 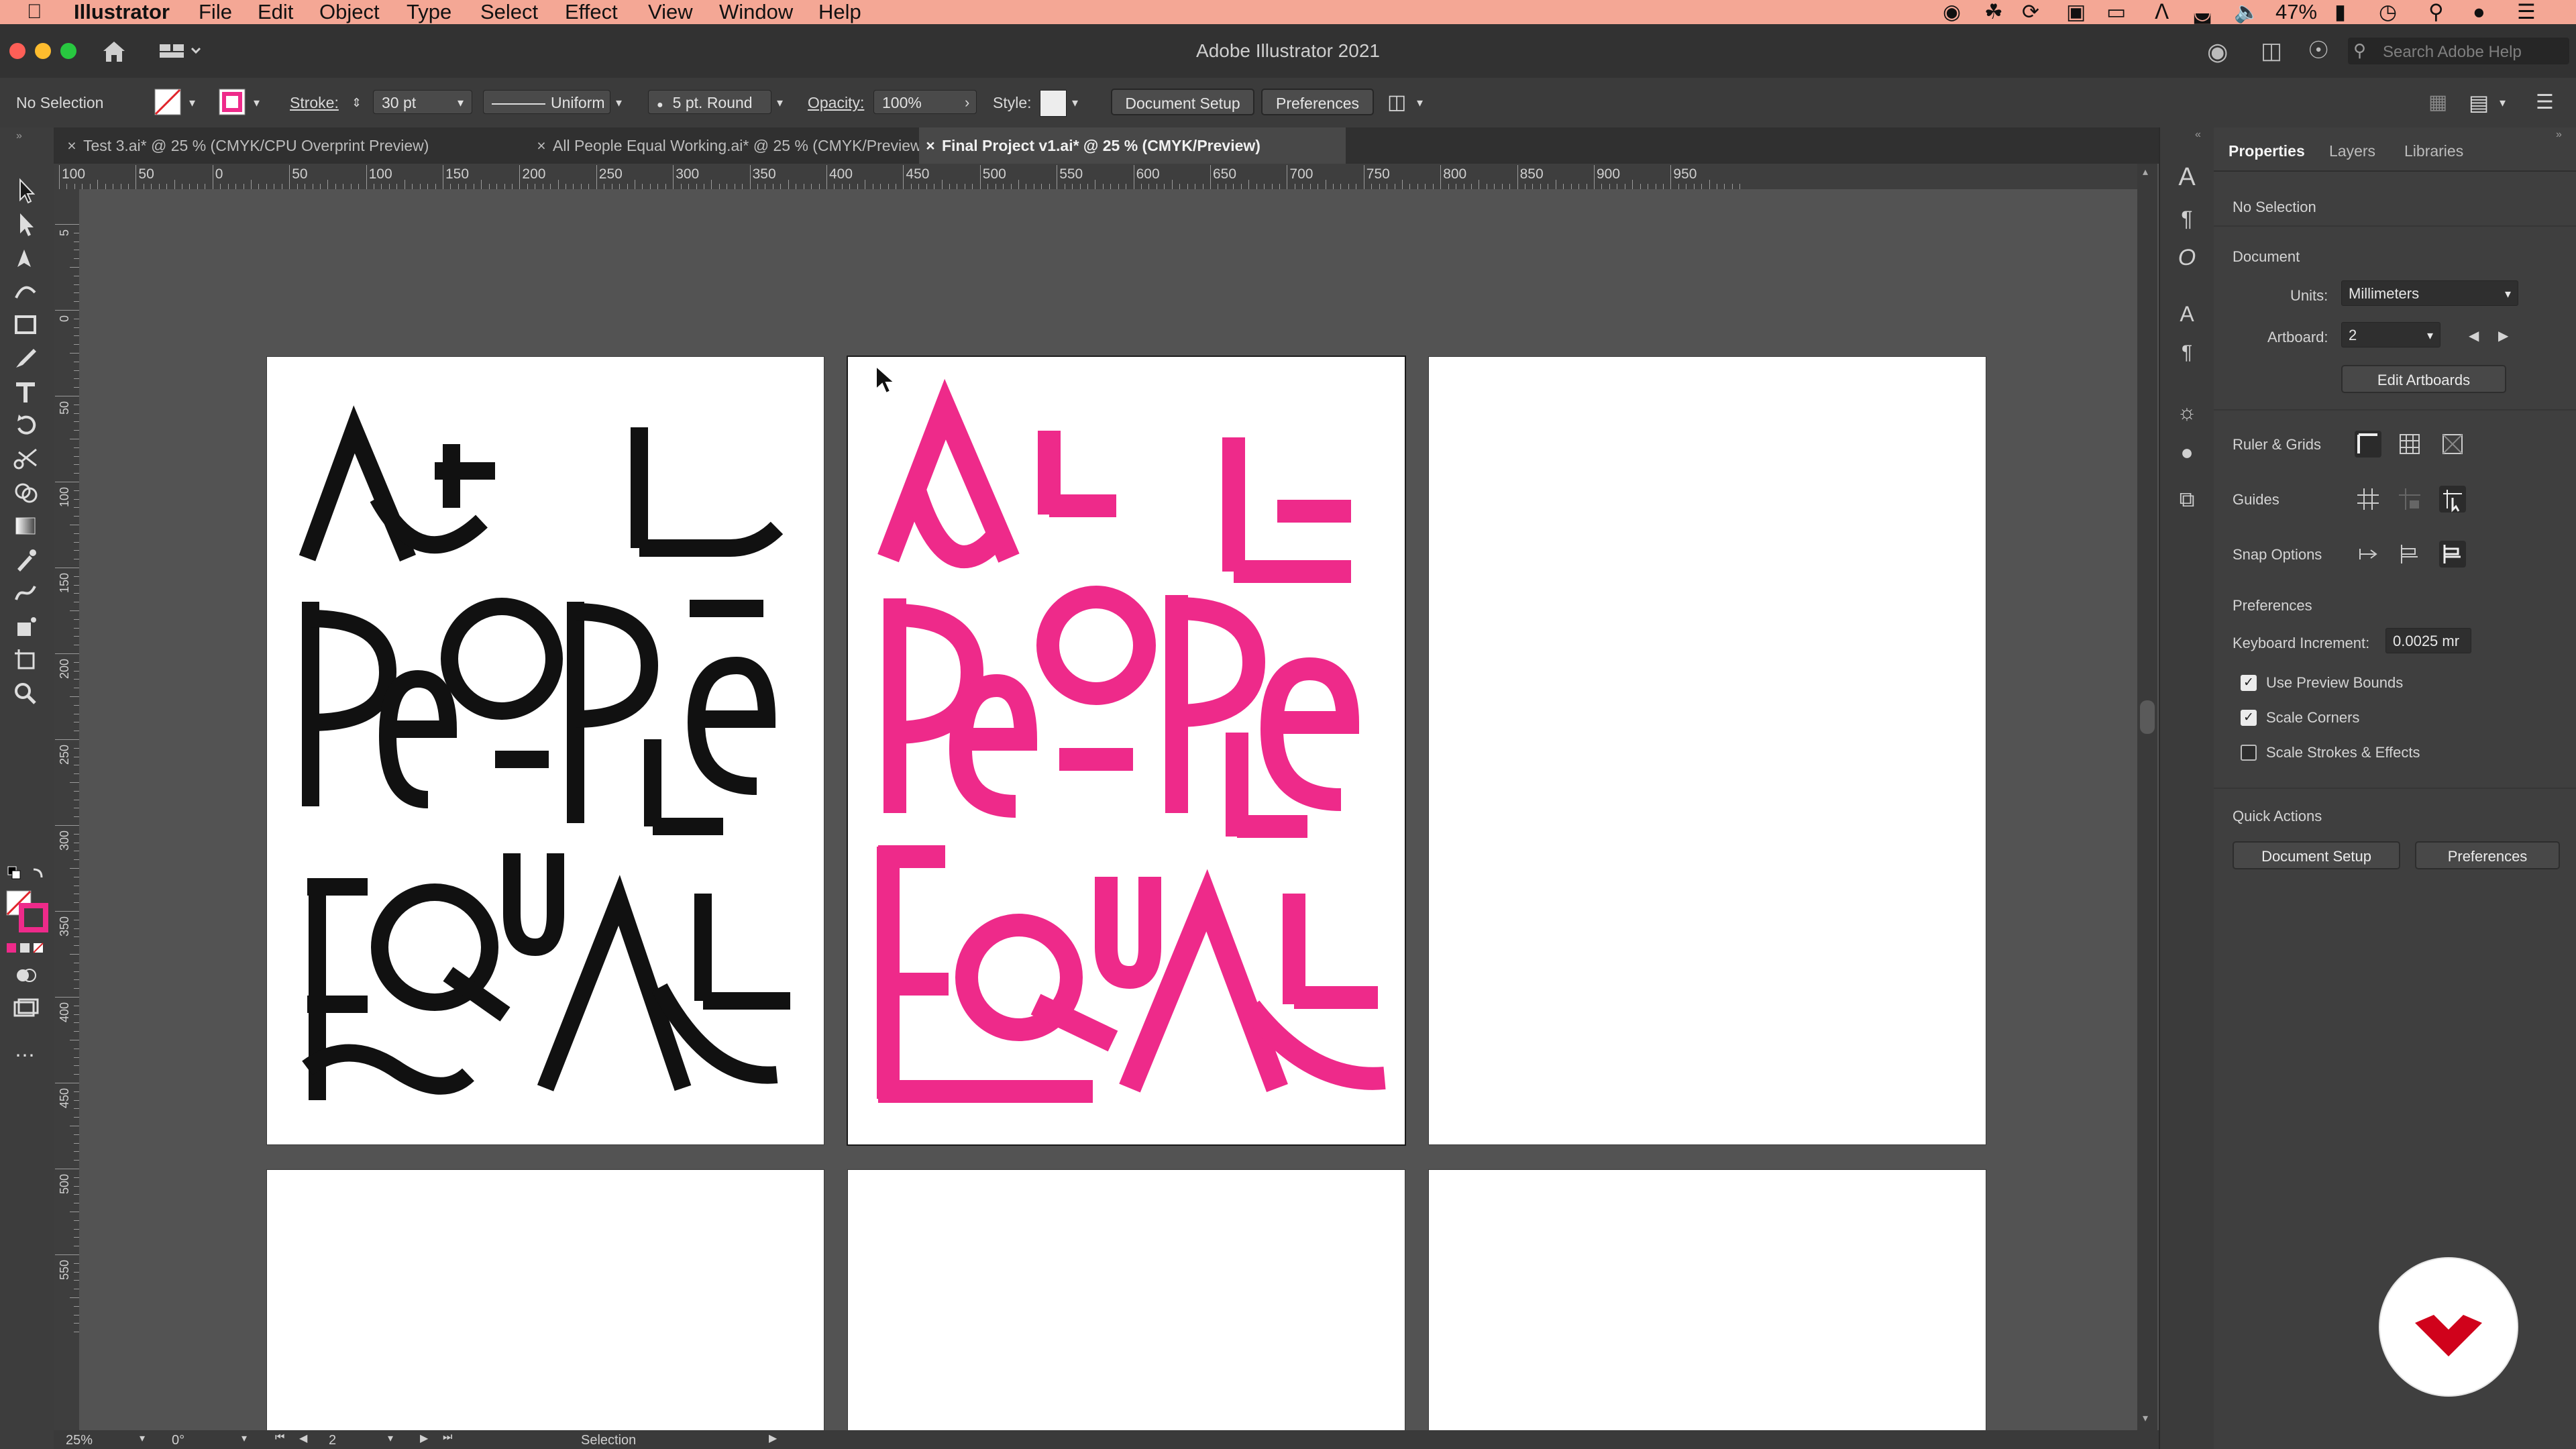 I want to click on next-artboard-icon: ▶, so click(x=2503, y=335).